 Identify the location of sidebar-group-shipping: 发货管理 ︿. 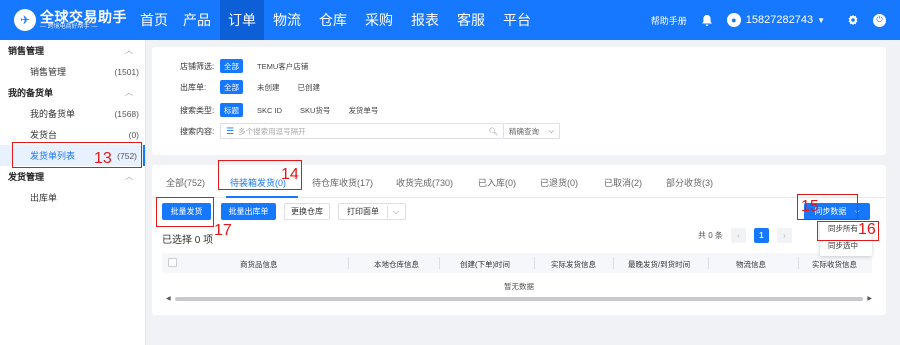
(72, 176).